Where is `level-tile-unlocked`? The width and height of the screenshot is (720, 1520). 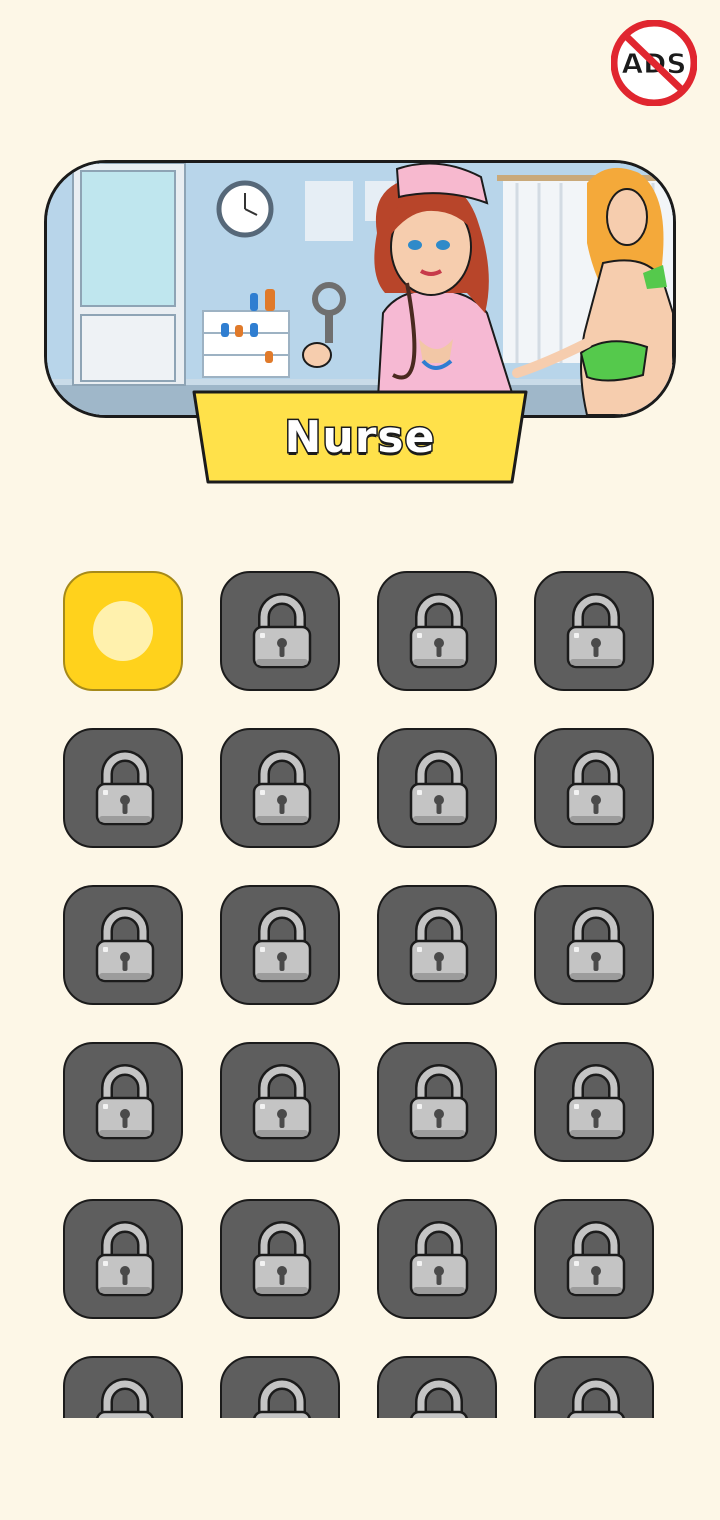 level-tile-unlocked is located at coordinates (123, 631).